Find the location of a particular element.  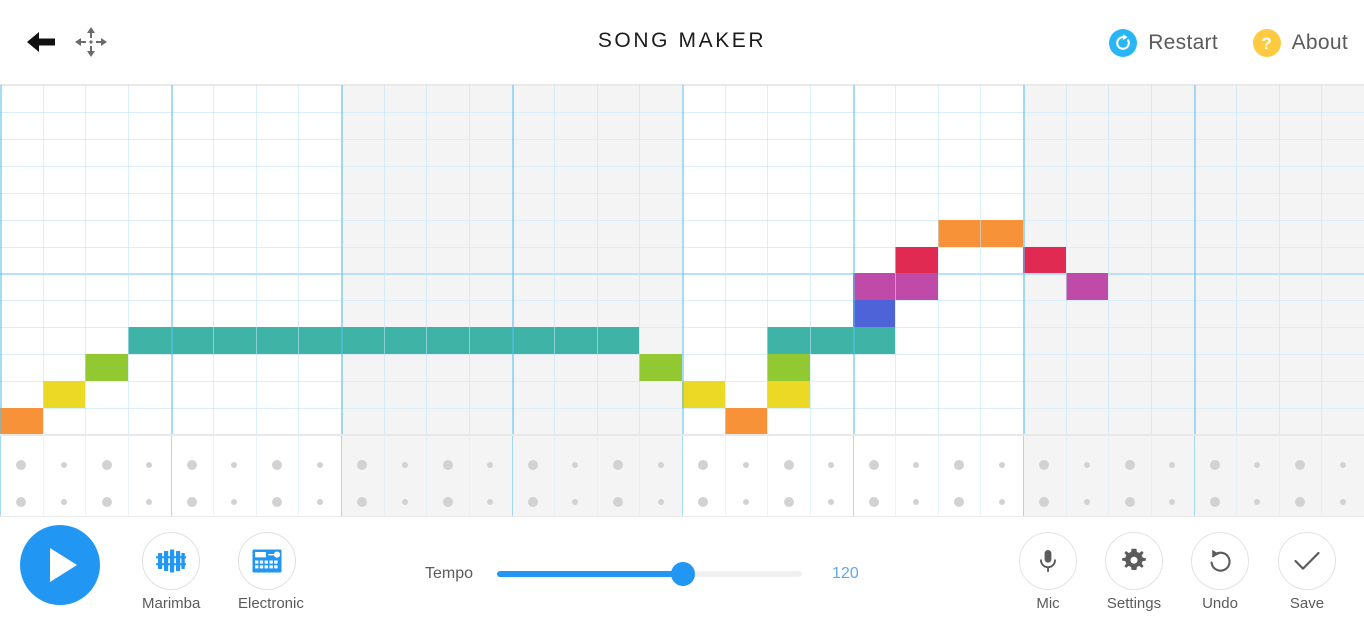

save-button: Save is located at coordinates (1307, 572).